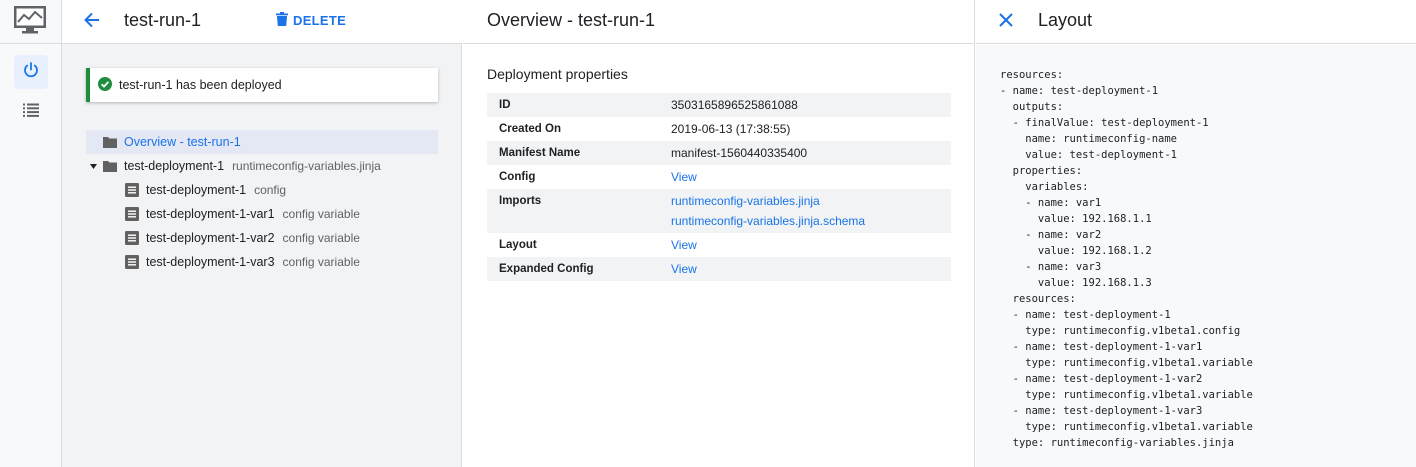 The image size is (1416, 467). I want to click on tree-item-type: config, so click(270, 190).